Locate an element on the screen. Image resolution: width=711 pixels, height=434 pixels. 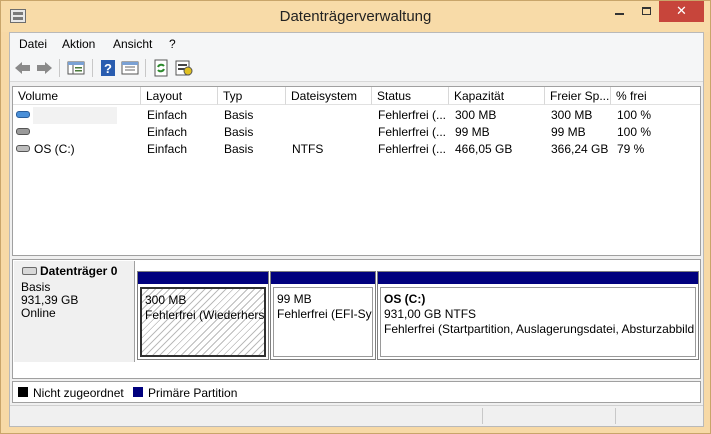
volume-filesystem: NTFS is located at coordinates (308, 149).